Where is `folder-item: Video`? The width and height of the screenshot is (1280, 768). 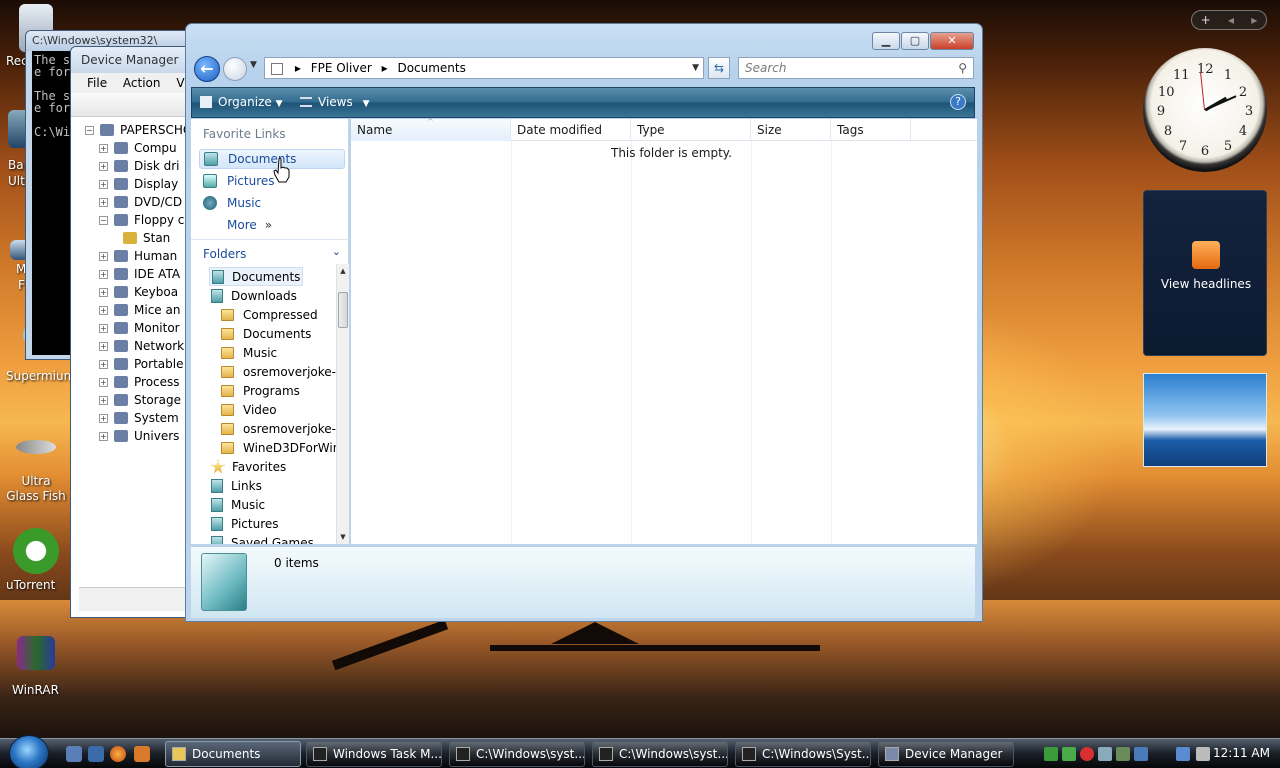
folder-item: Video is located at coordinates (249, 409).